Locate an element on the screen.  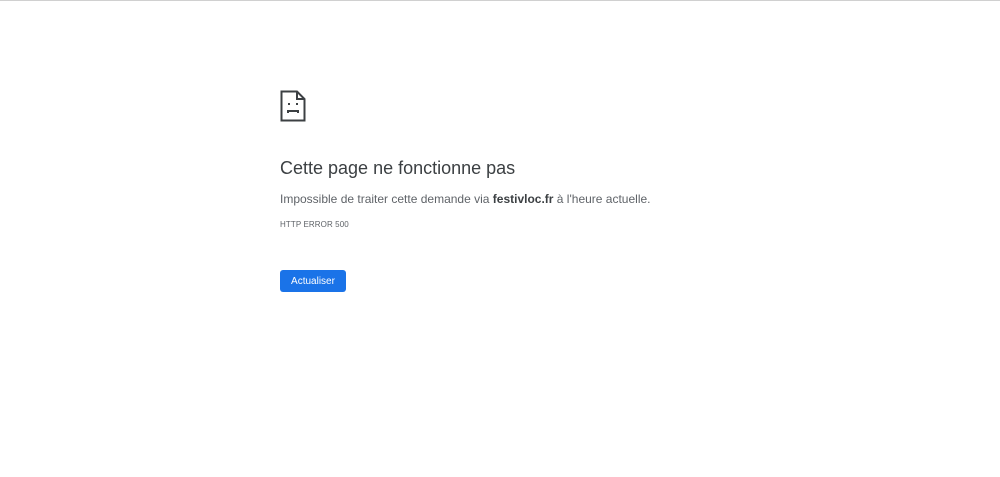
error-domain: festivloc.fr is located at coordinates (523, 199).